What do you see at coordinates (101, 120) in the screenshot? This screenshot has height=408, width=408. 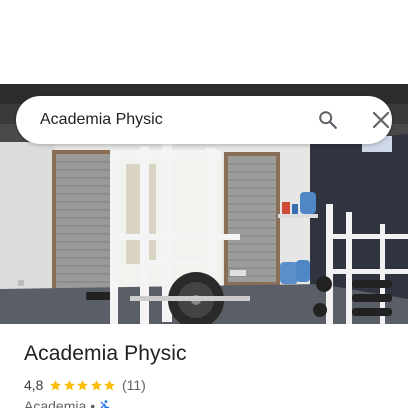 I see `search-input: Academia Physic` at bounding box center [101, 120].